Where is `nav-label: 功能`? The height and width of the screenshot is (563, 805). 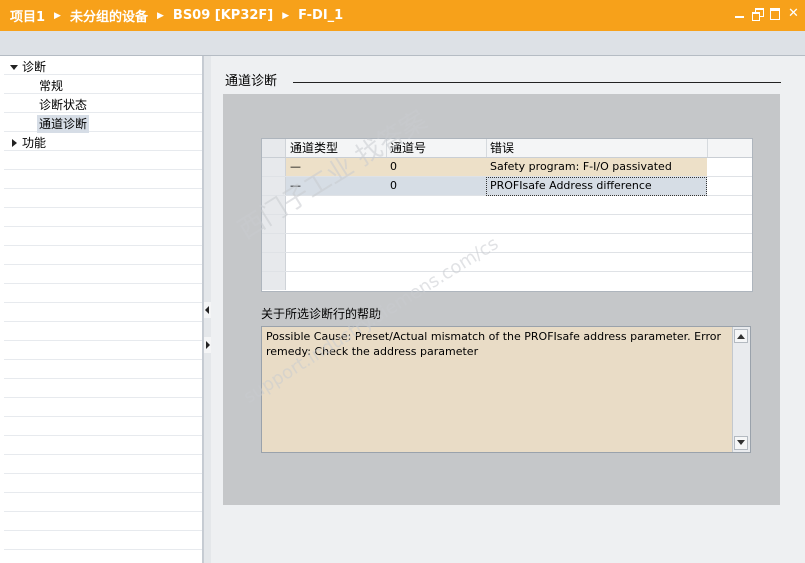
nav-label: 功能 is located at coordinates (34, 143).